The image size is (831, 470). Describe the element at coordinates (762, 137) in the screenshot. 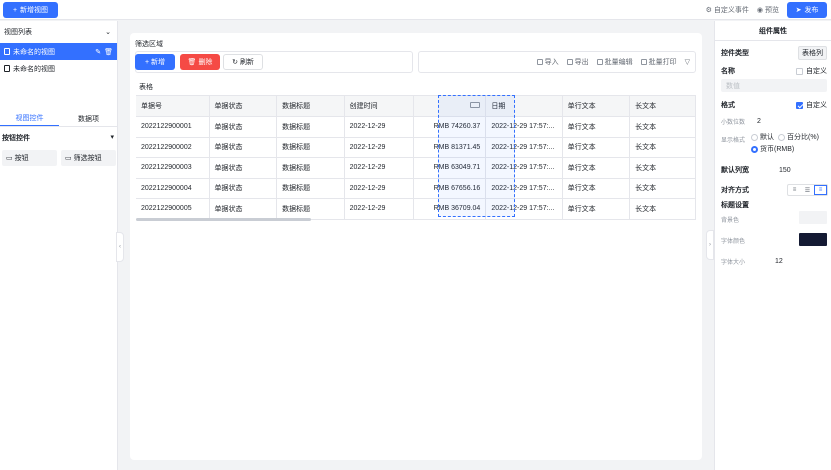

I see `radio-default: 默认` at that location.